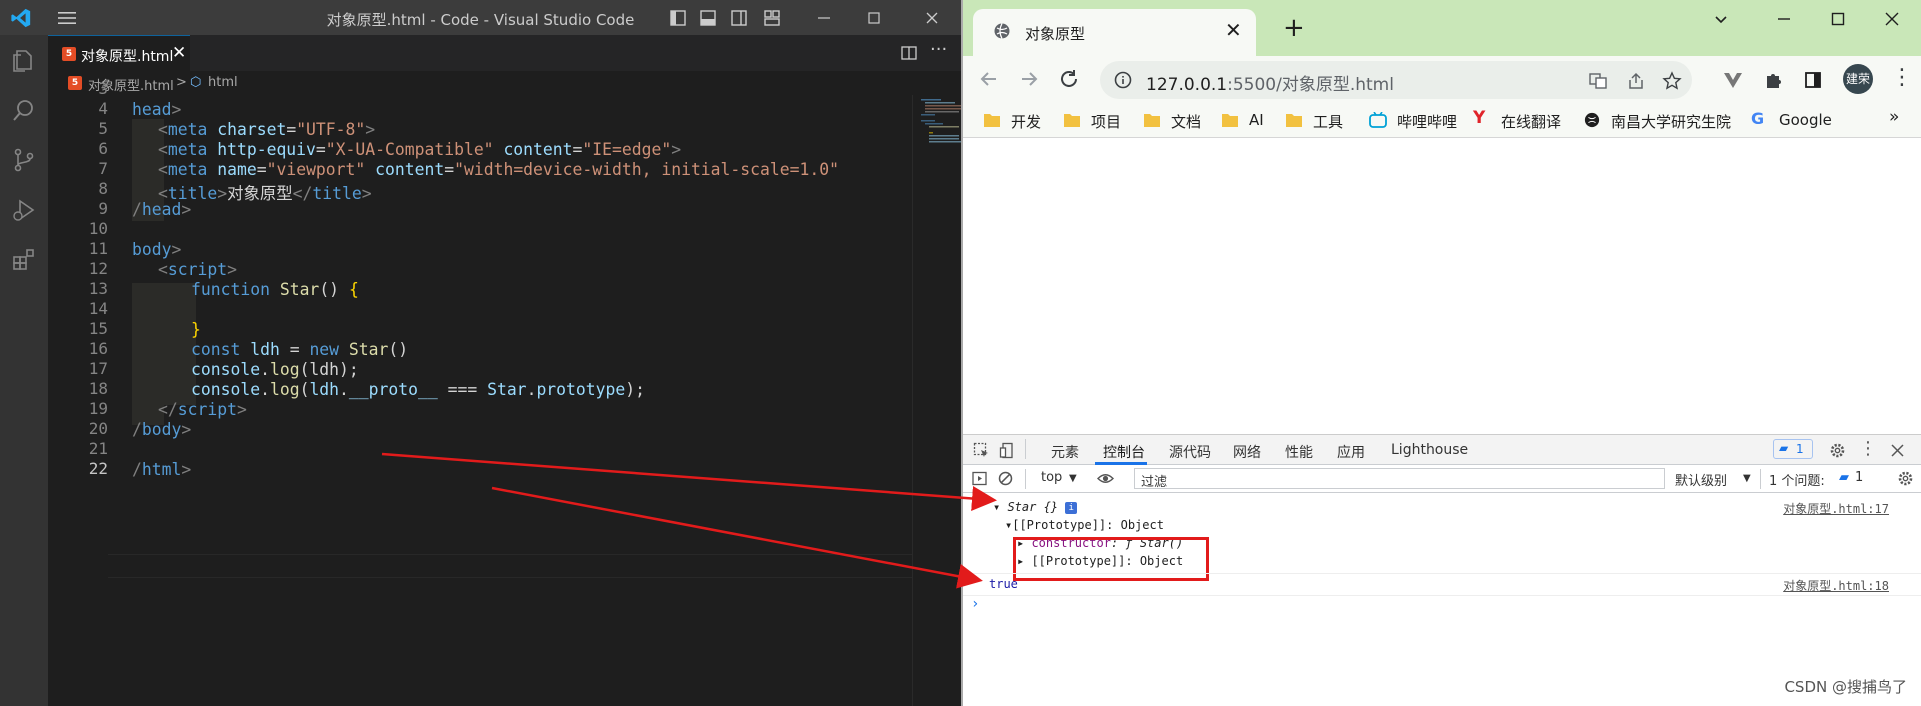  Describe the element at coordinates (480, 17) in the screenshot. I see `vscode-titlebar: 对象原型.html - Code - Visual Studio Code` at that location.